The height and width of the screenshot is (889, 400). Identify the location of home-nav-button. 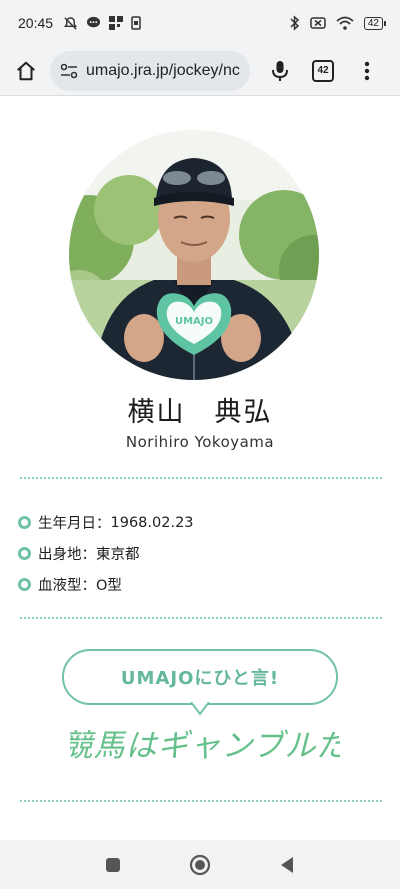
(200, 865).